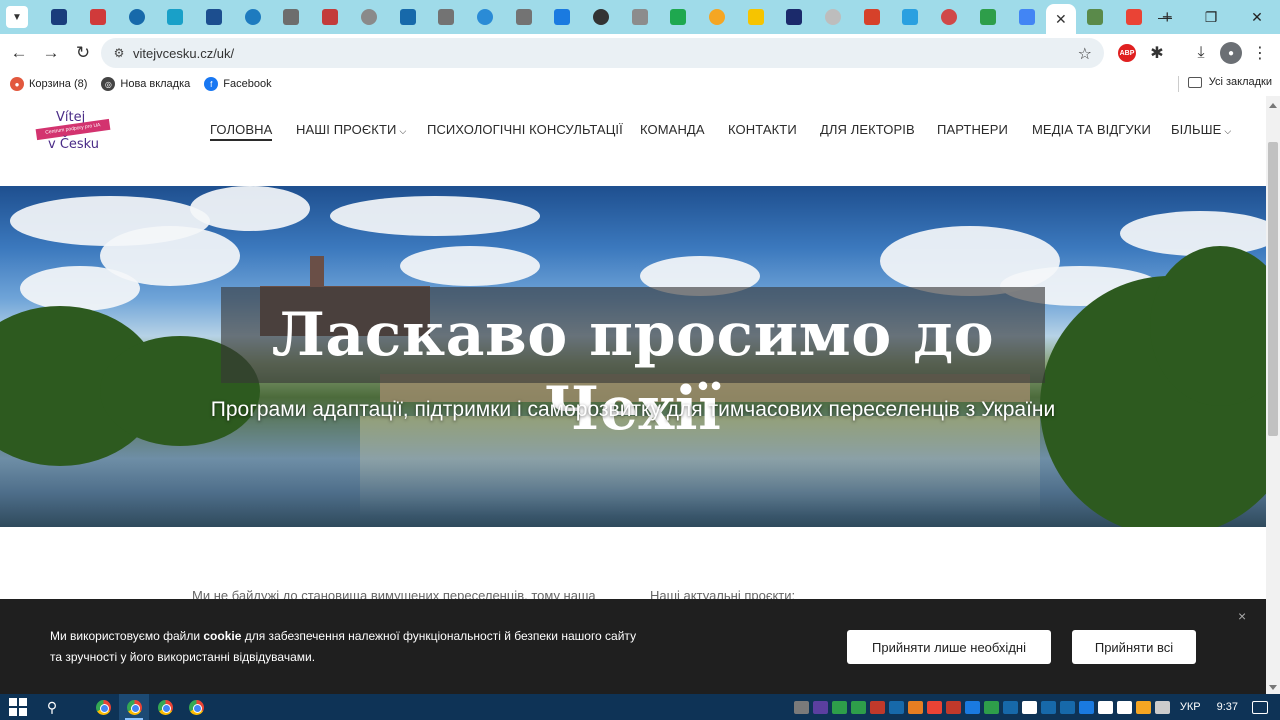 This screenshot has width=1280, height=720. Describe the element at coordinates (1273, 105) in the screenshot. I see `scroll-up-arrow-icon` at that location.